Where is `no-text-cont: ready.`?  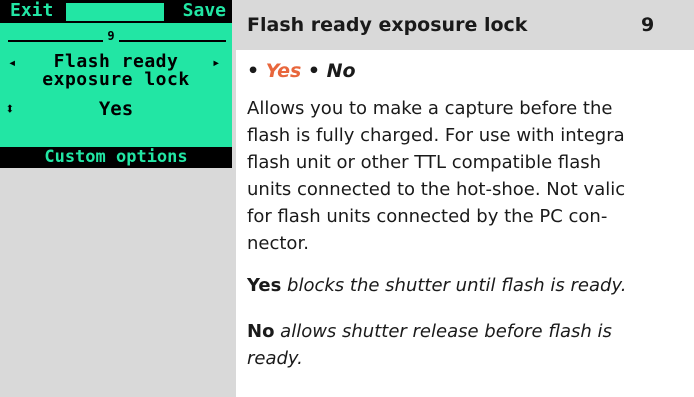
no-text-cont: ready. is located at coordinates (275, 358).